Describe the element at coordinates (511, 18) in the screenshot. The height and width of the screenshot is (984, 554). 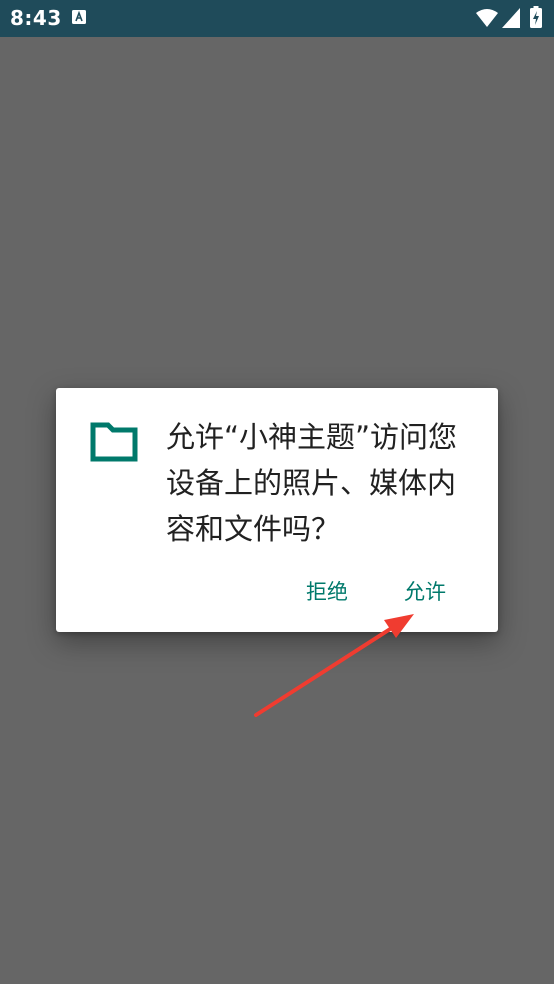
I see `cell-signal-icon` at that location.